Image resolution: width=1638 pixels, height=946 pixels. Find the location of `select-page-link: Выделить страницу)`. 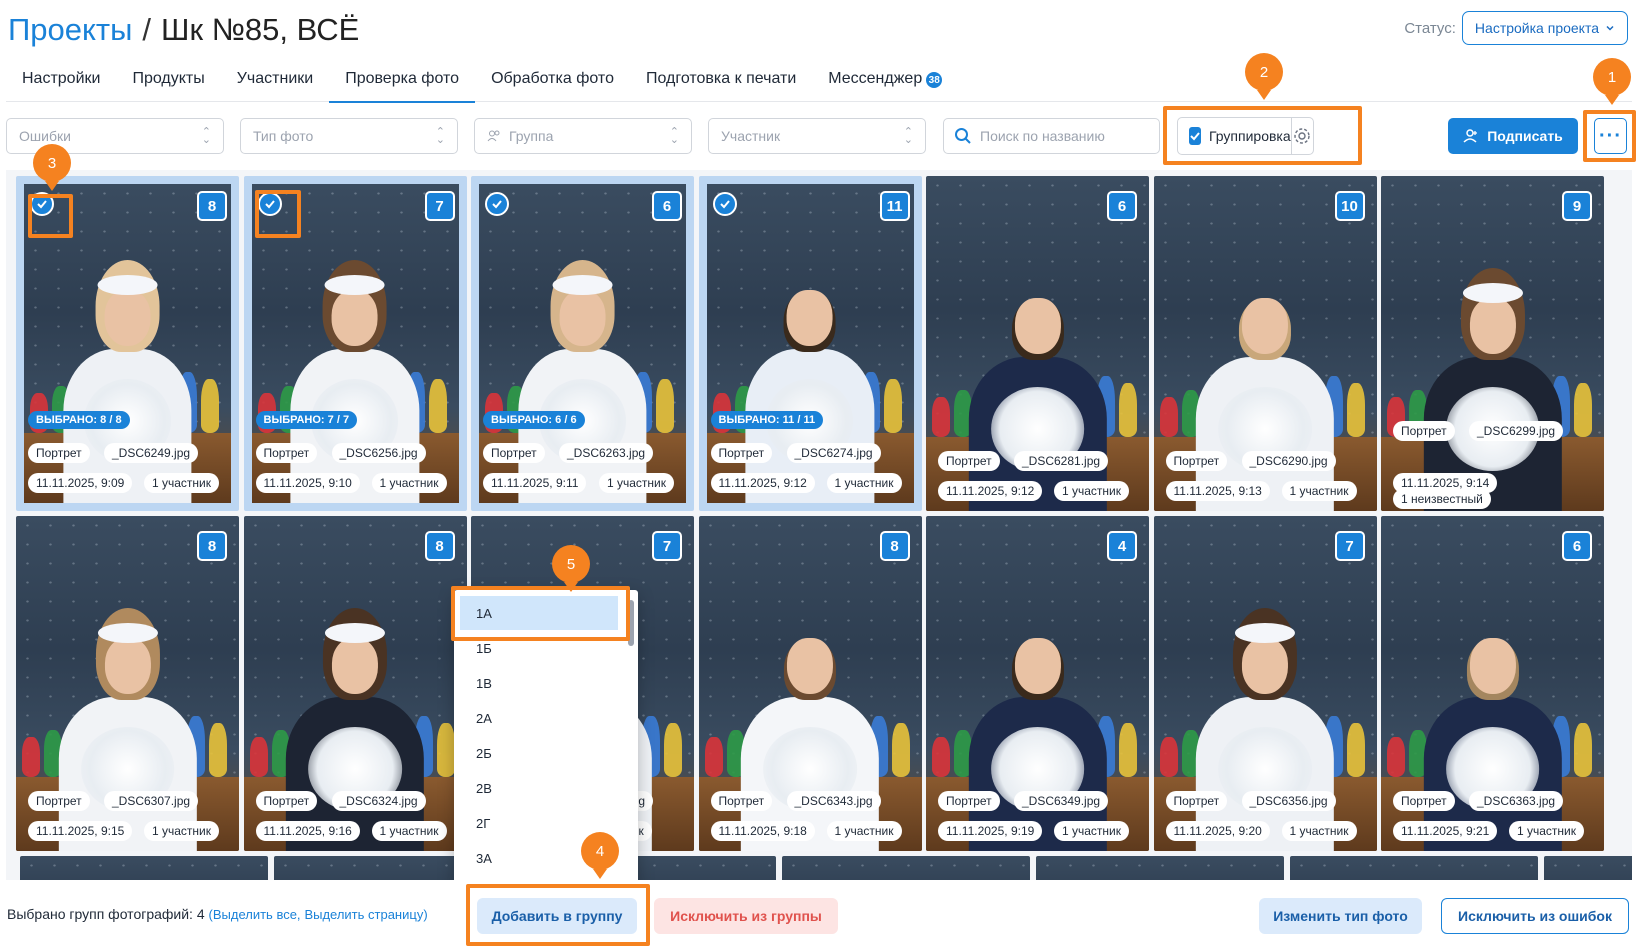

select-page-link: Выделить страницу) is located at coordinates (365, 914).